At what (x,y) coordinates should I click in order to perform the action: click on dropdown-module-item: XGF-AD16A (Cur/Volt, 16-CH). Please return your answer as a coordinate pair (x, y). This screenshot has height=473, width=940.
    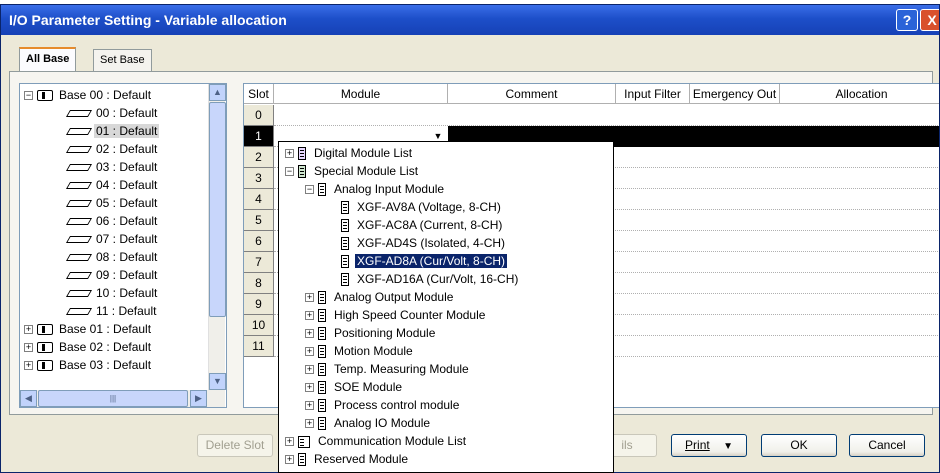
    Looking at the image, I should click on (430, 279).